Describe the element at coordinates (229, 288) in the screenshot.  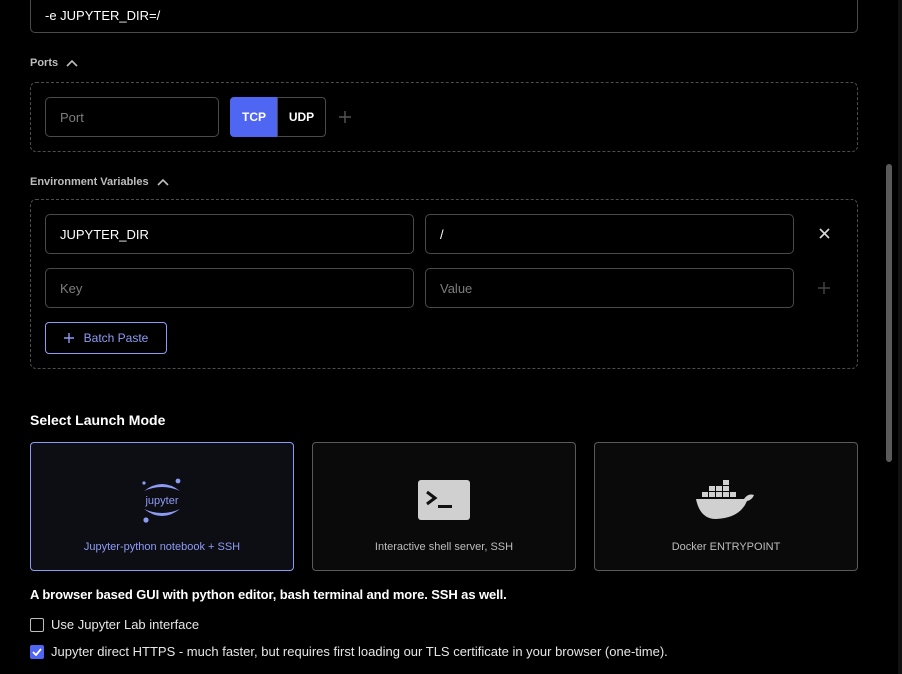
I see `new-key-input: Key` at that location.